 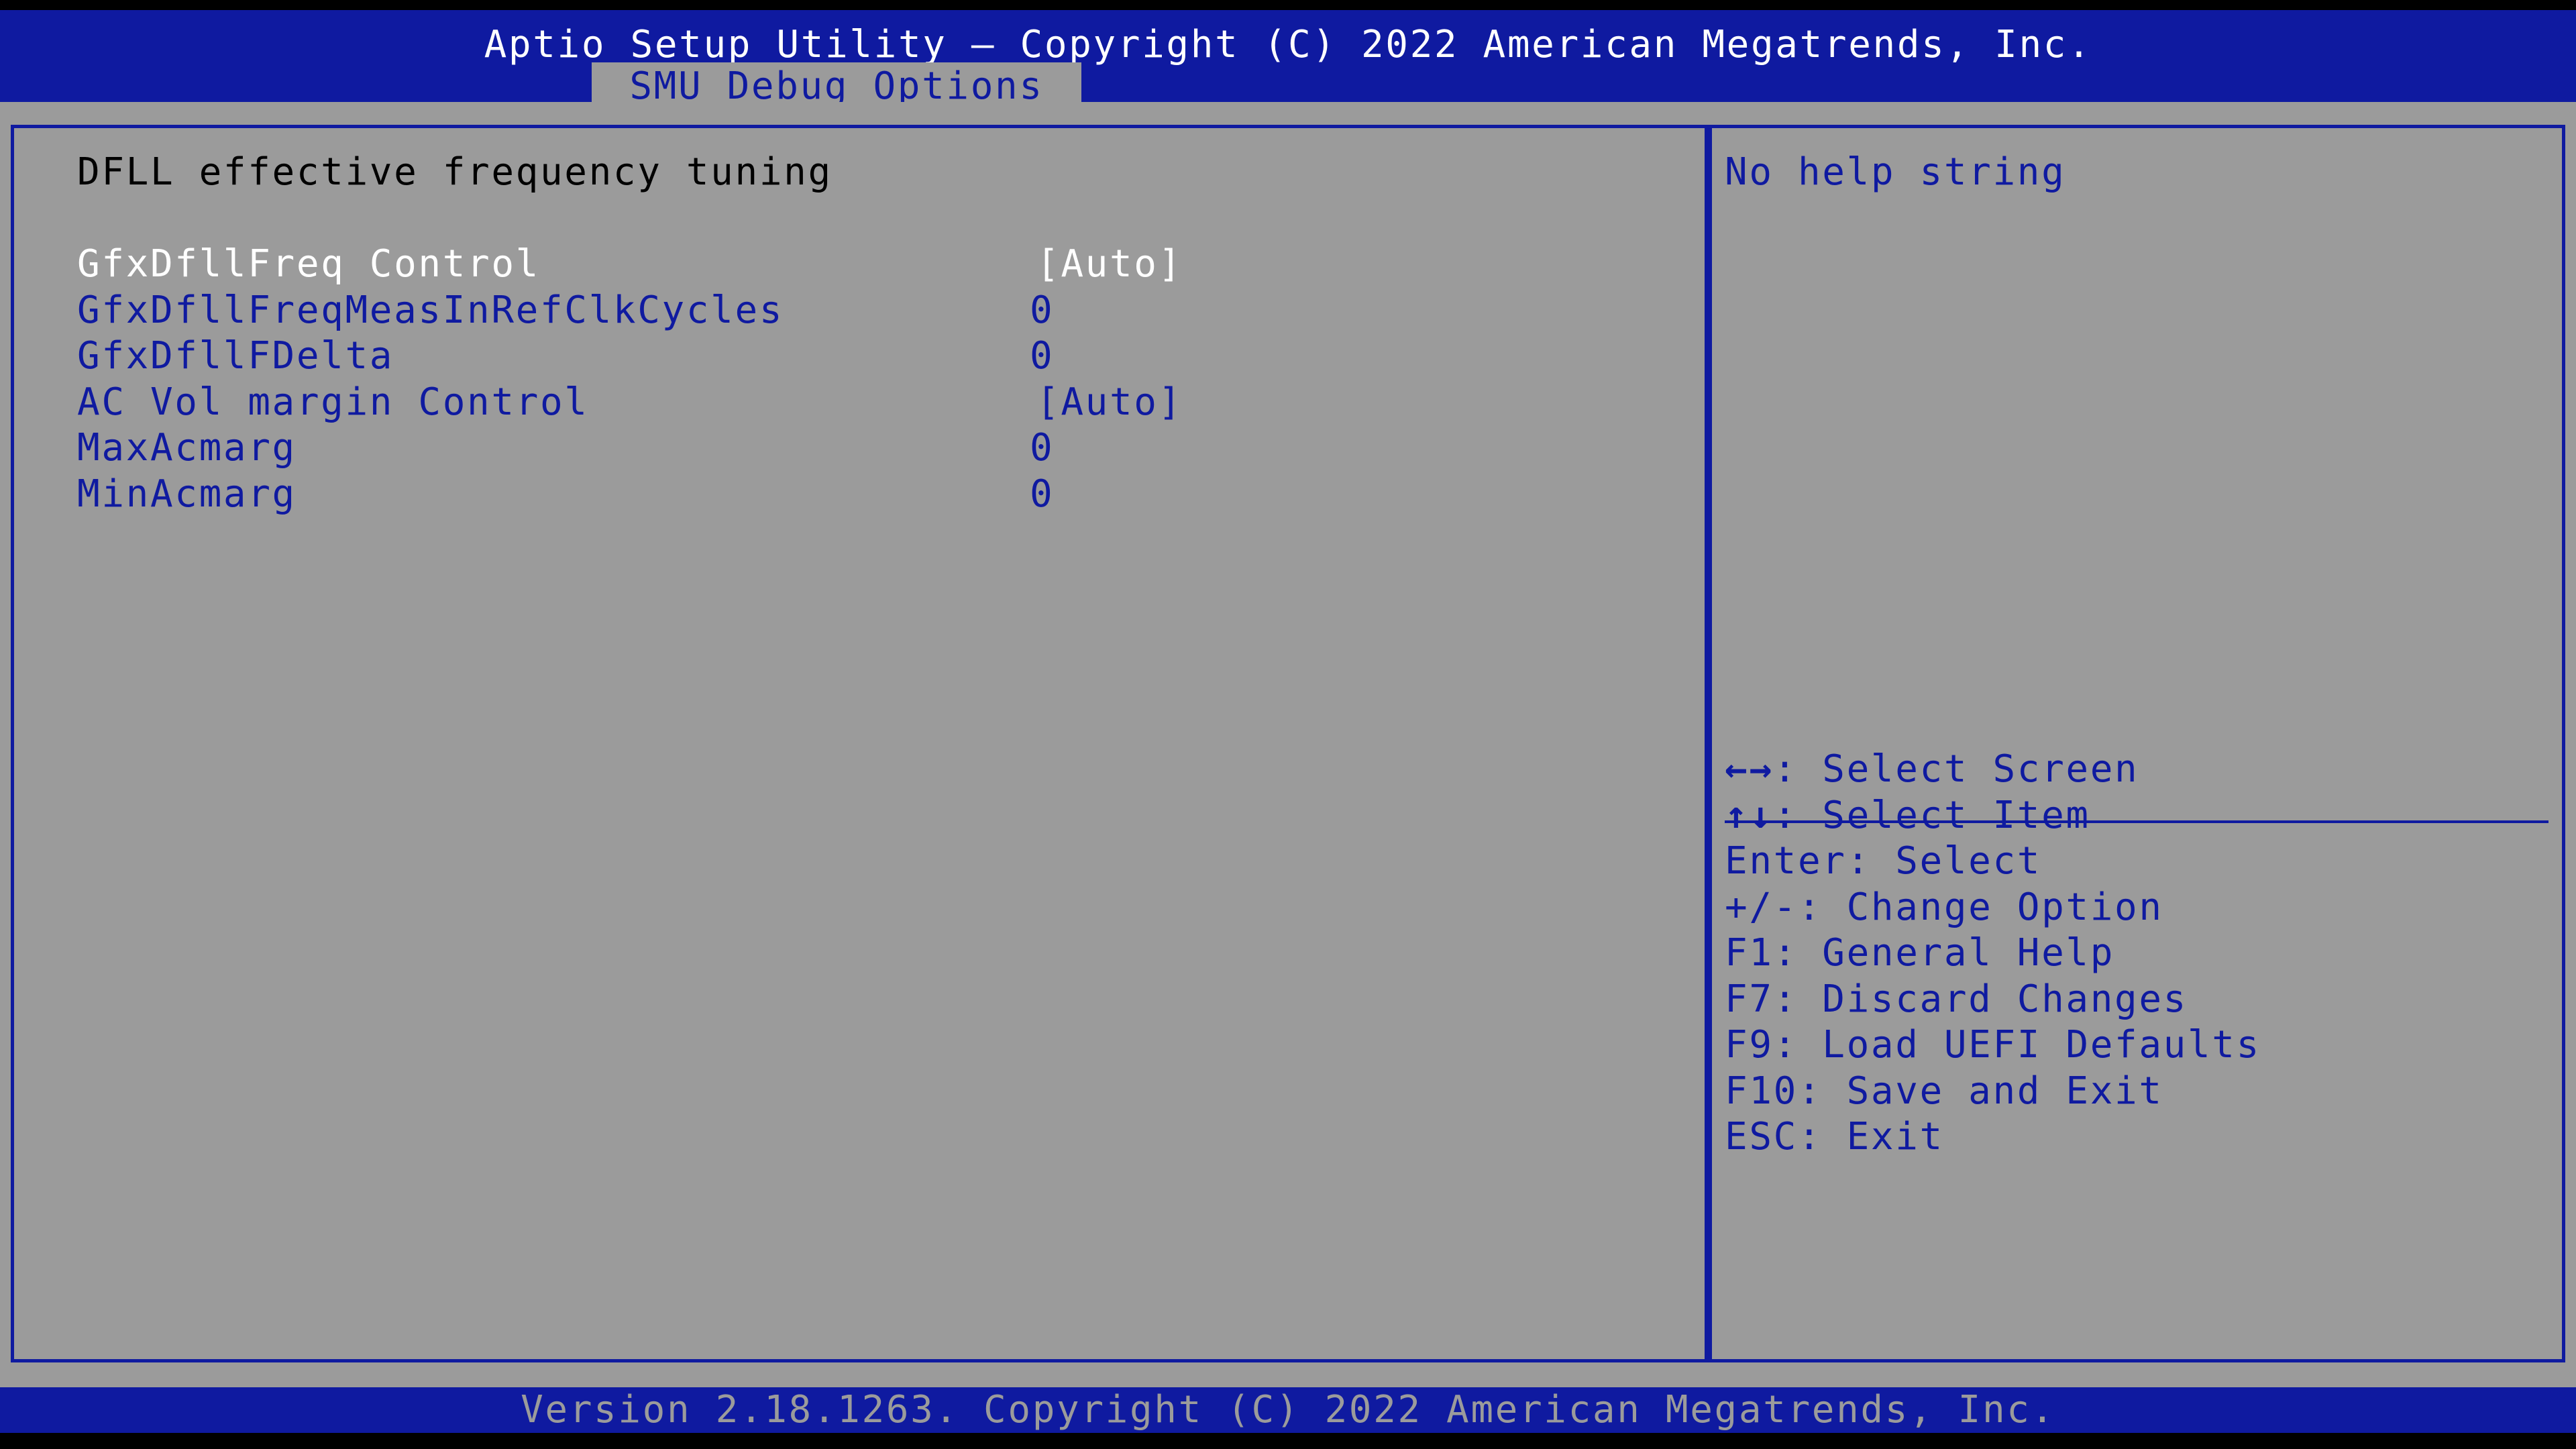 I want to click on keyhelp-line: +/-: Change Option, so click(x=1944, y=907).